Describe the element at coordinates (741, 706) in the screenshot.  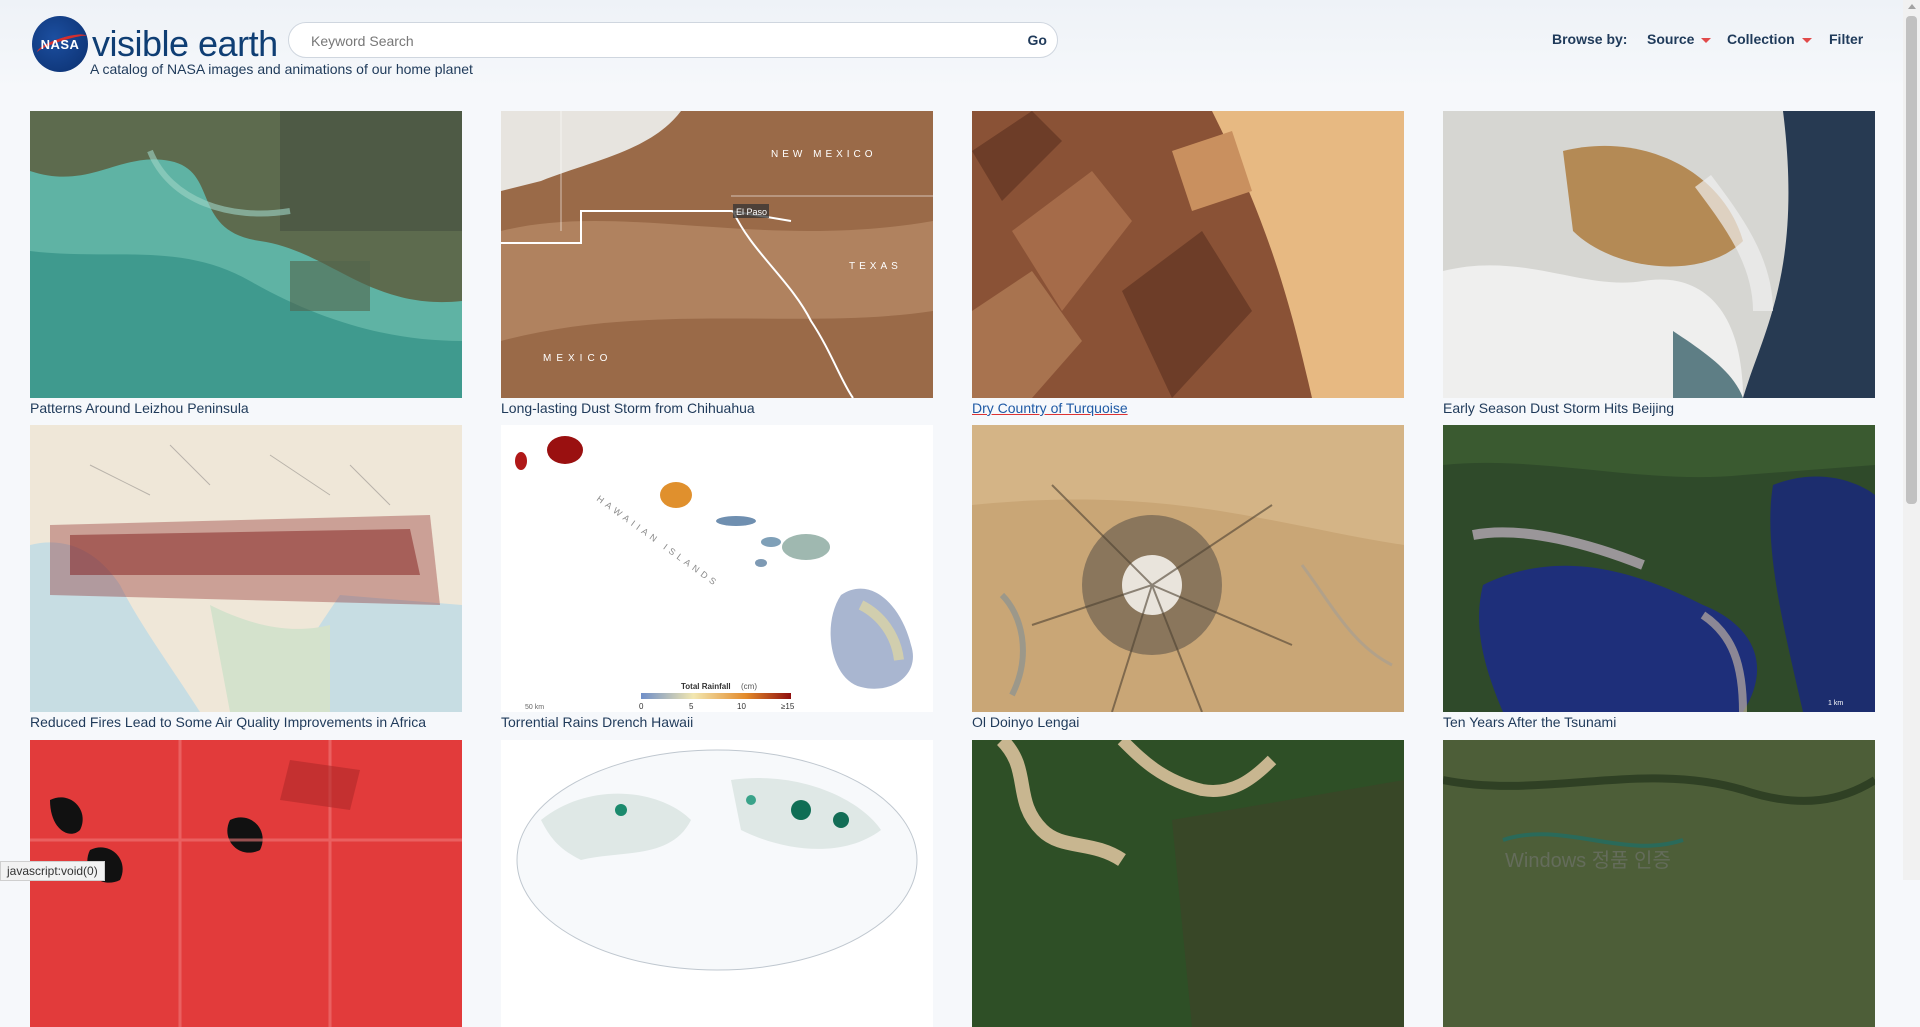
I see `legend-tick: 10` at that location.